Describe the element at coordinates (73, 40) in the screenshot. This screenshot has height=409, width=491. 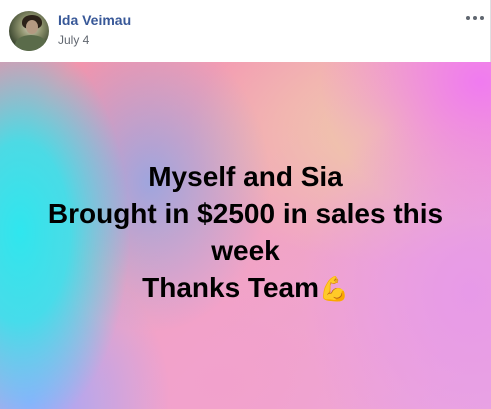
I see `post-date-link: July 4` at that location.